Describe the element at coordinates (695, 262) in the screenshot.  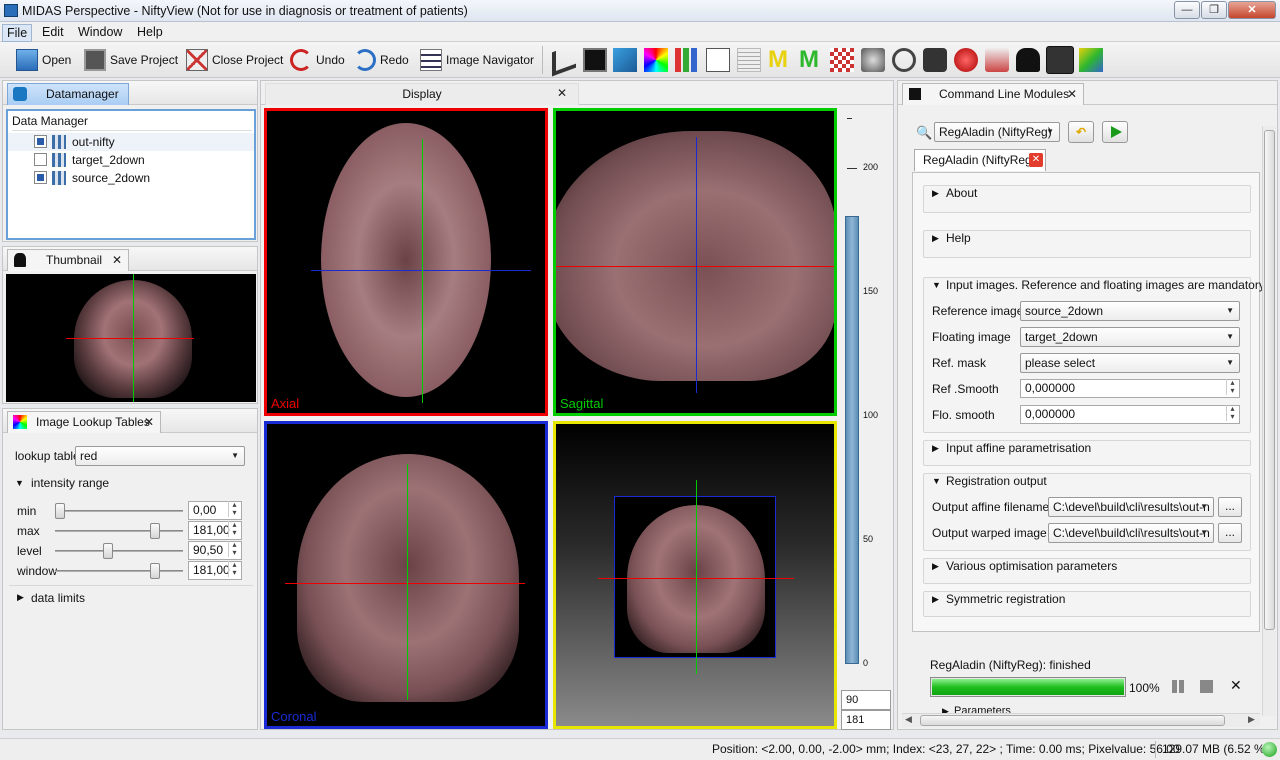
I see `sagittal-view: Sagittal` at that location.